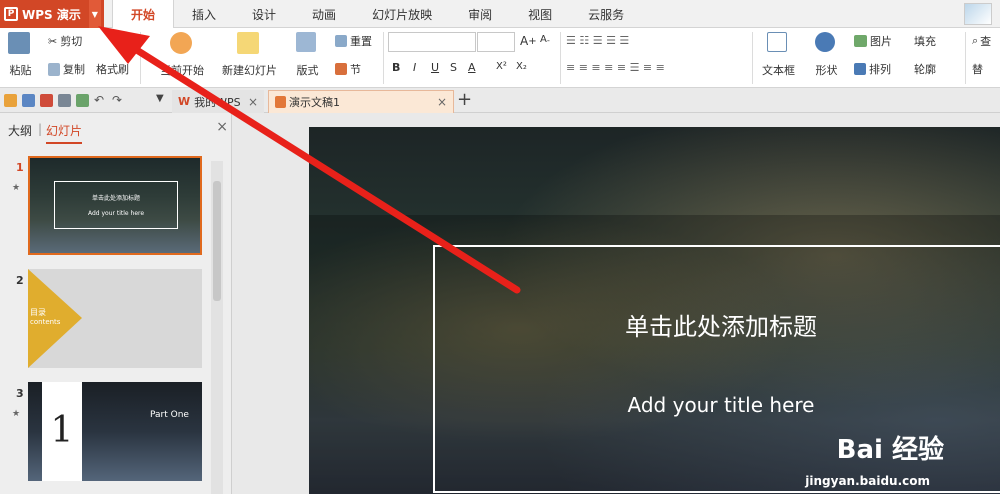 This screenshot has width=1000, height=494. What do you see at coordinates (38, 312) in the screenshot?
I see `thumb-title: 目录` at bounding box center [38, 312].